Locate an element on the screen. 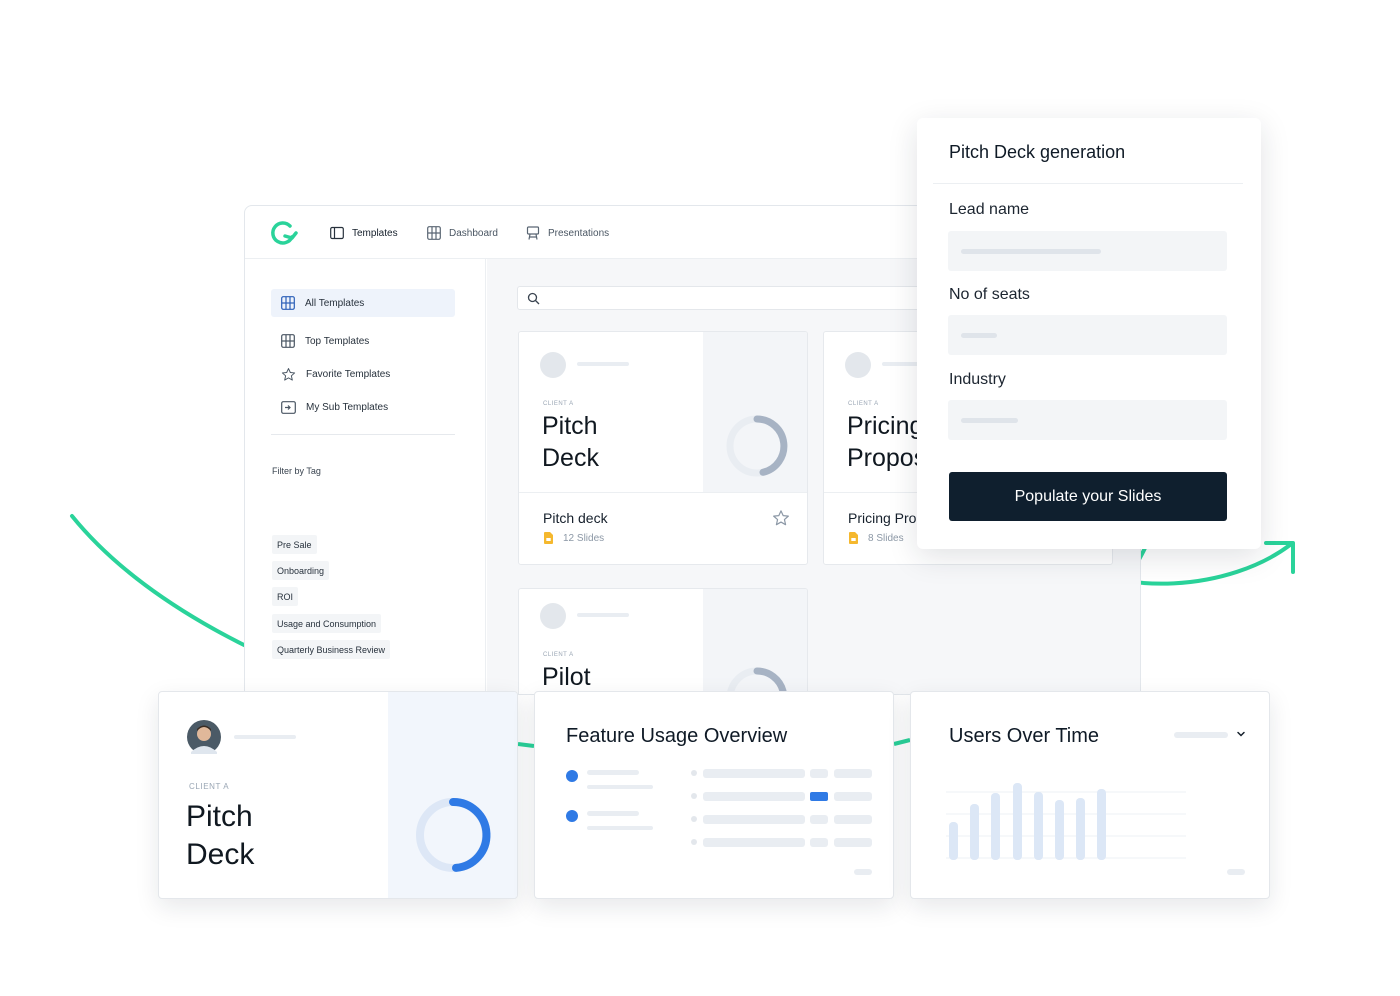 This screenshot has width=1400, height=996. card-title-line1: Pilot is located at coordinates (566, 677).